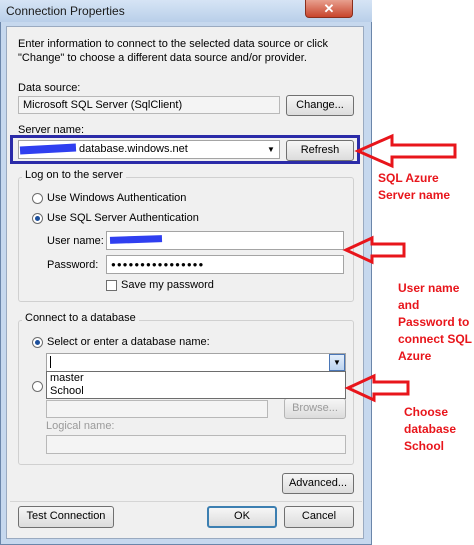  I want to click on annotation-arrows, so click(399, 268).